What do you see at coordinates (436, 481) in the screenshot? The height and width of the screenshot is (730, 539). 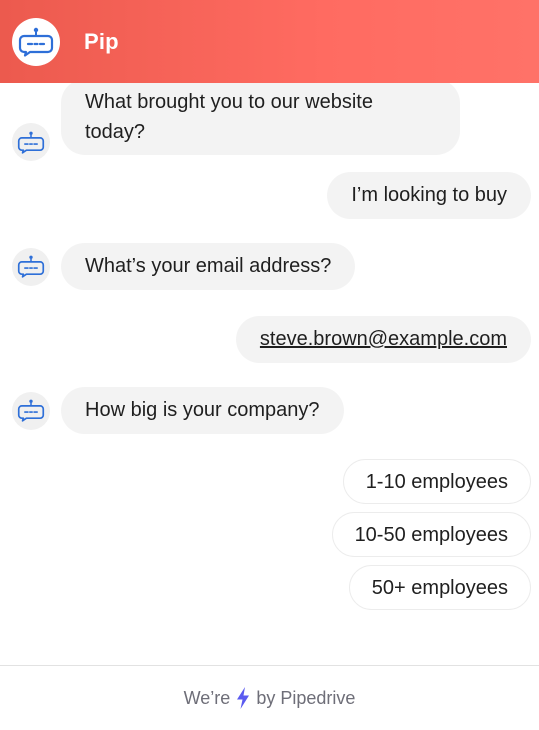 I see `option-1-10-employees: 1-10 employees` at bounding box center [436, 481].